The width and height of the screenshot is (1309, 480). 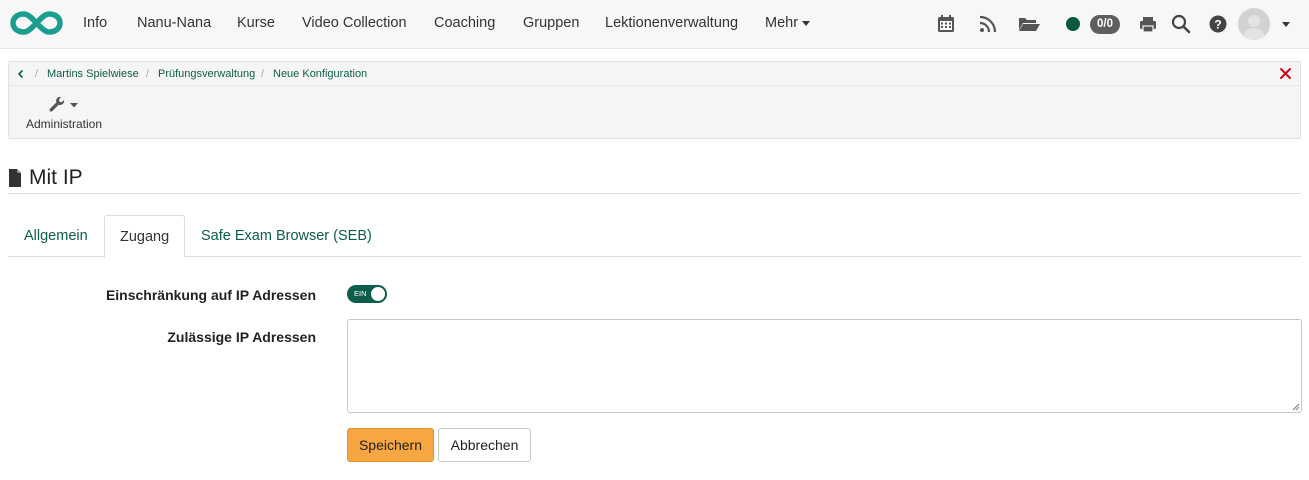 What do you see at coordinates (654, 236) in the screenshot?
I see `tab-bar: Allgemein Zugang Safe Exam Browser (SEB)` at bounding box center [654, 236].